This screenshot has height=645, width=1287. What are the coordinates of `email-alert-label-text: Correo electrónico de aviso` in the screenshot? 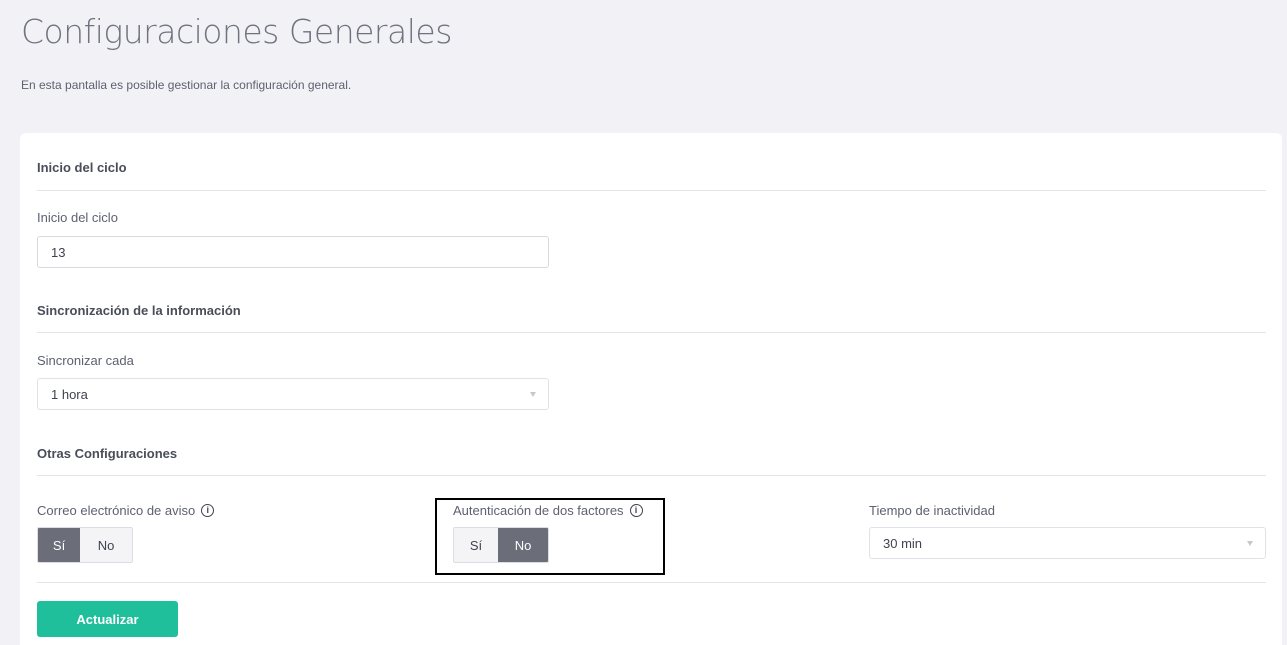 It's located at (116, 510).